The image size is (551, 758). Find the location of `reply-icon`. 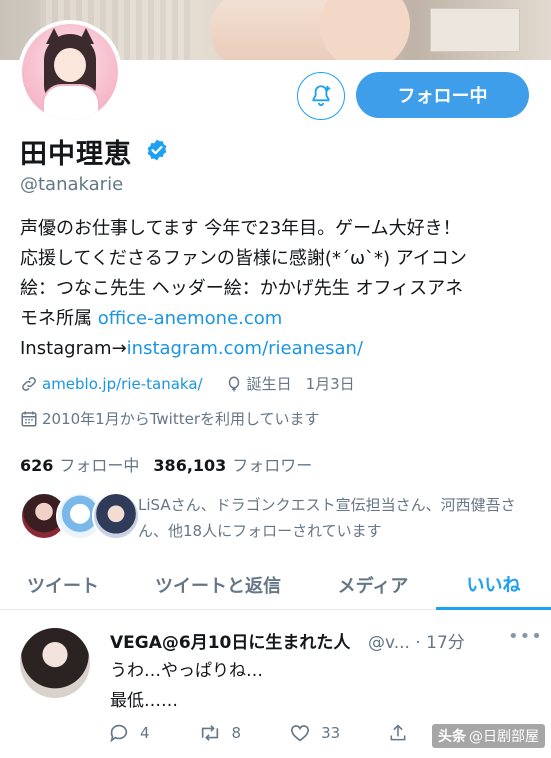

reply-icon is located at coordinates (119, 733).